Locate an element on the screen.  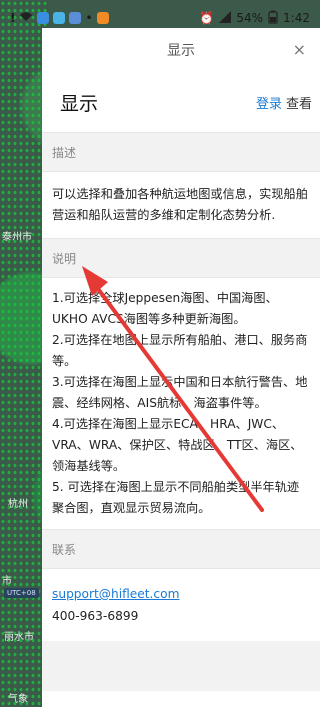
alert-icon: ! is located at coordinates (13, 18).